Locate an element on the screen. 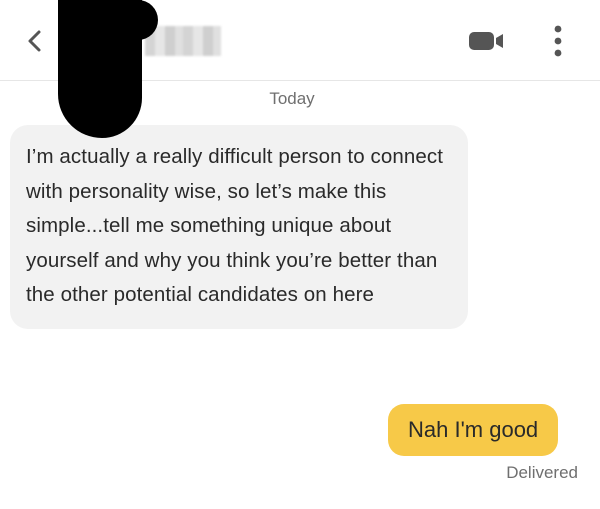 This screenshot has height=509, width=600. more-options-button is located at coordinates (558, 41).